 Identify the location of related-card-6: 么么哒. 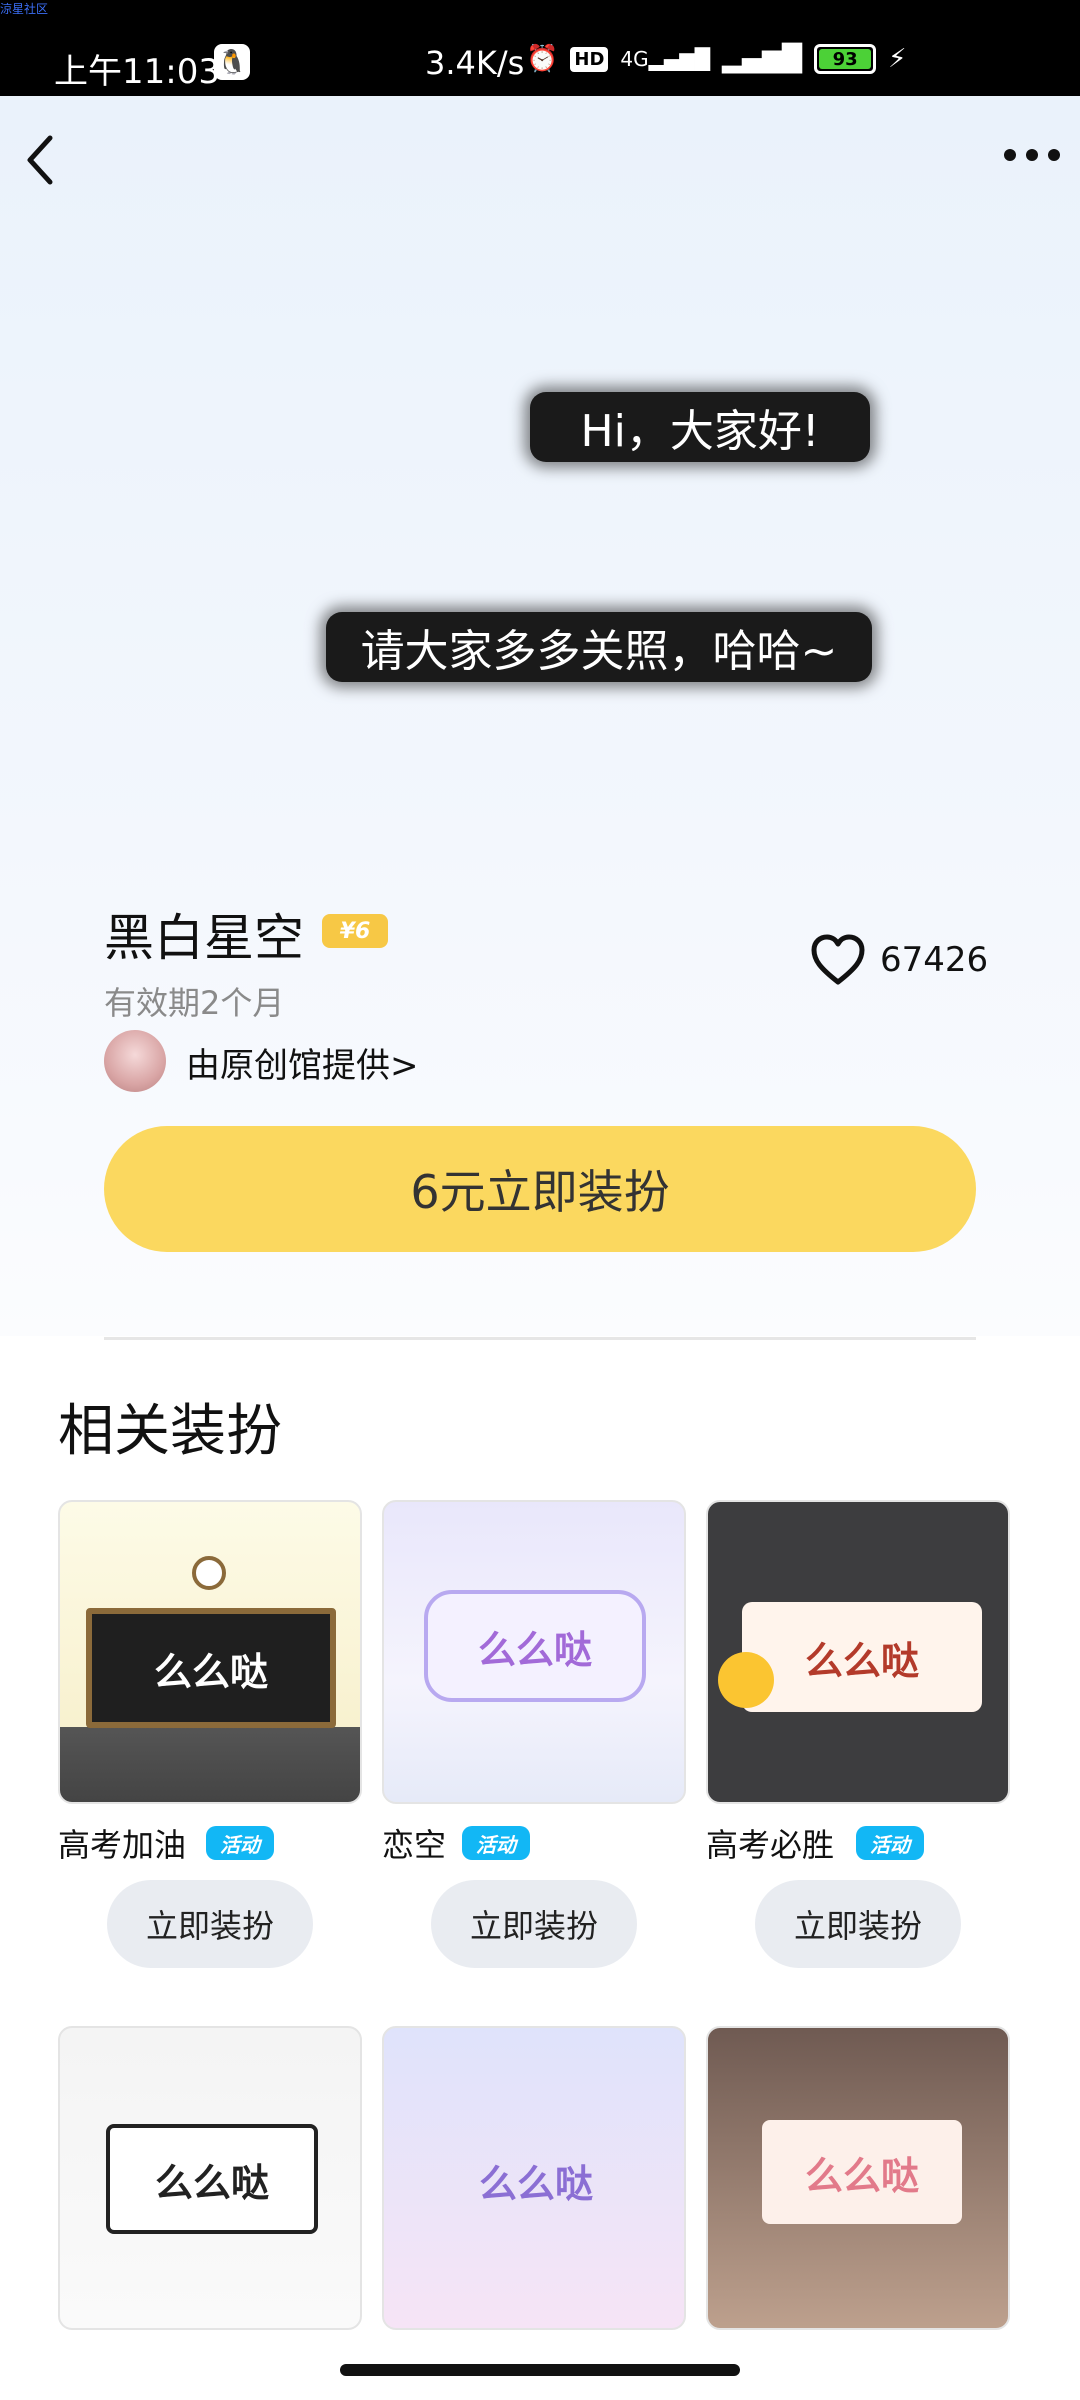
(858, 2178).